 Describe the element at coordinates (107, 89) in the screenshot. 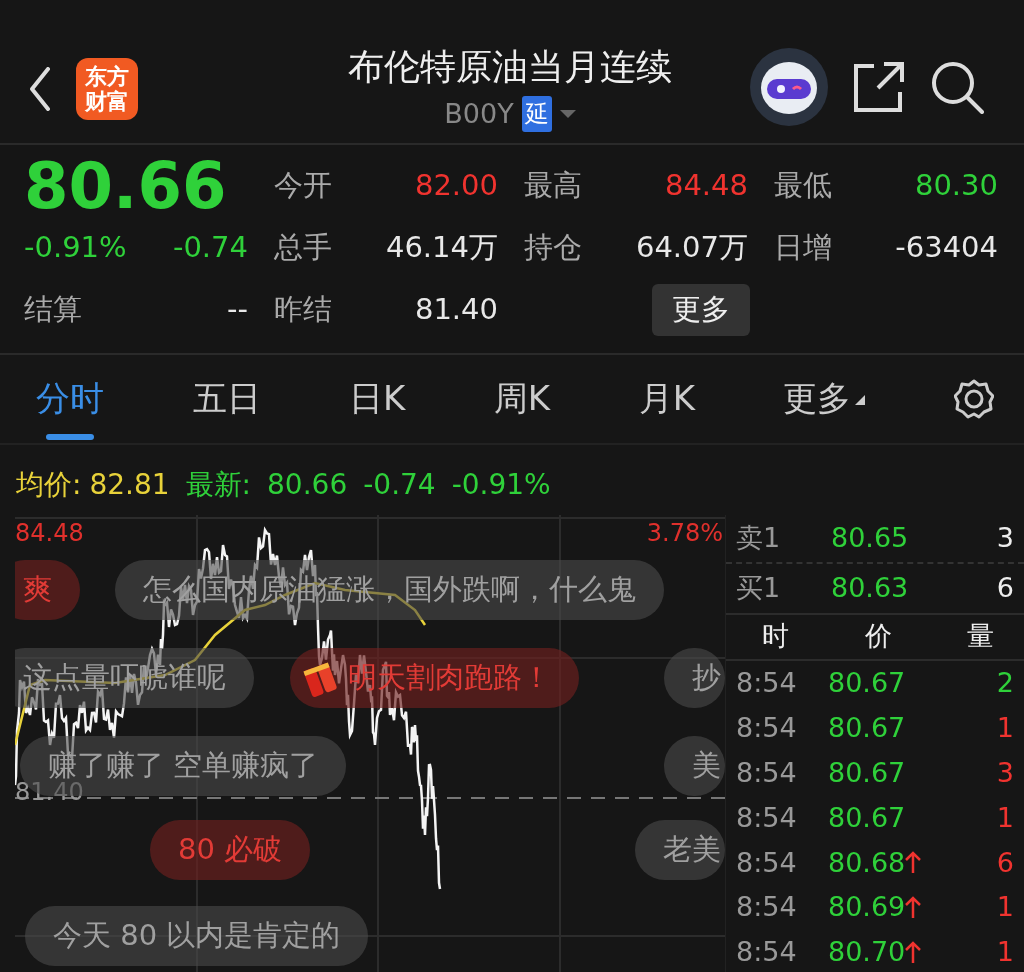

I see `app-logo: 东方财富` at that location.